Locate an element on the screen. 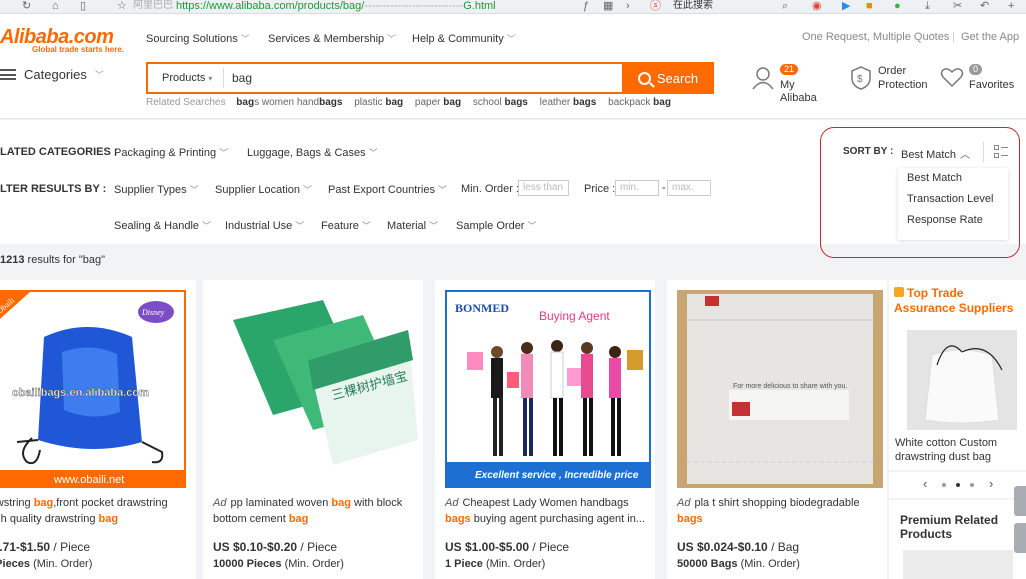  extension-icon: ƒ is located at coordinates (586, 6).